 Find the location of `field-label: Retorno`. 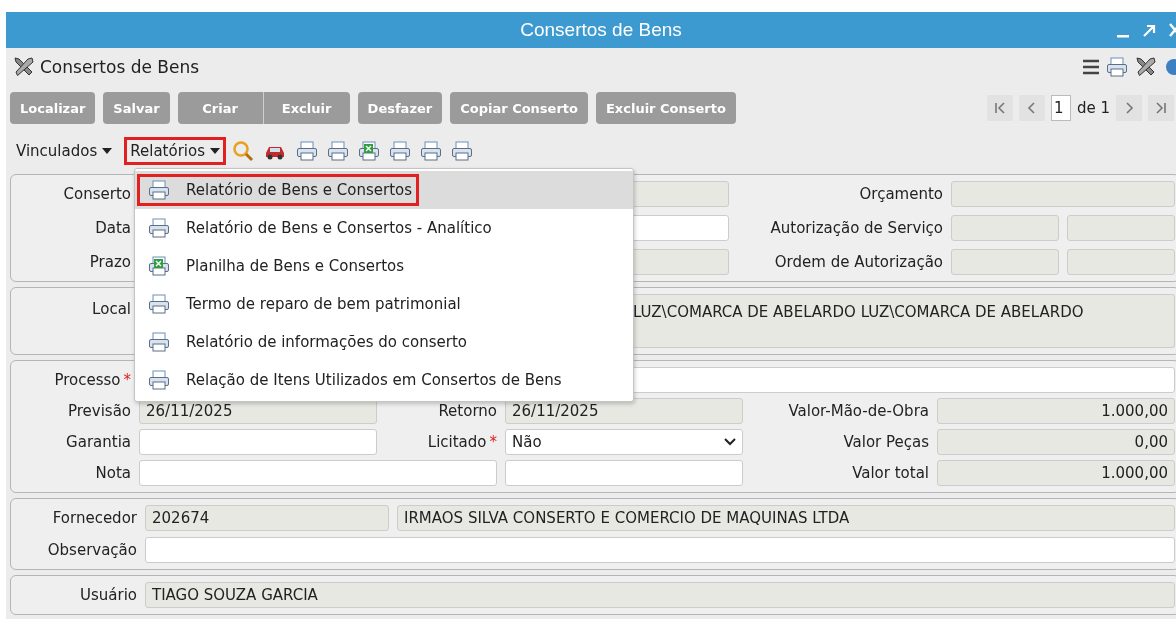

field-label: Retorno is located at coordinates (467, 411).